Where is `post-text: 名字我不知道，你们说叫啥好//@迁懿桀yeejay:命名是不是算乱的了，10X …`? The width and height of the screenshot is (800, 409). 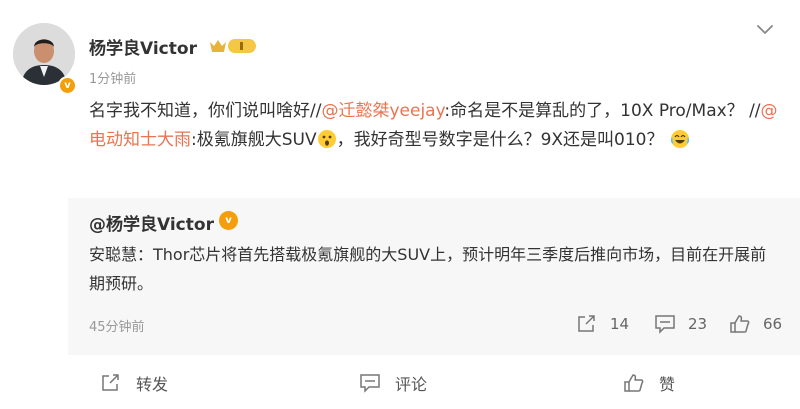 post-text: 名字我不知道，你们说叫啥好//@迁懿桀yeejay:命名是不是算乱的了，10X … is located at coordinates (434, 126).